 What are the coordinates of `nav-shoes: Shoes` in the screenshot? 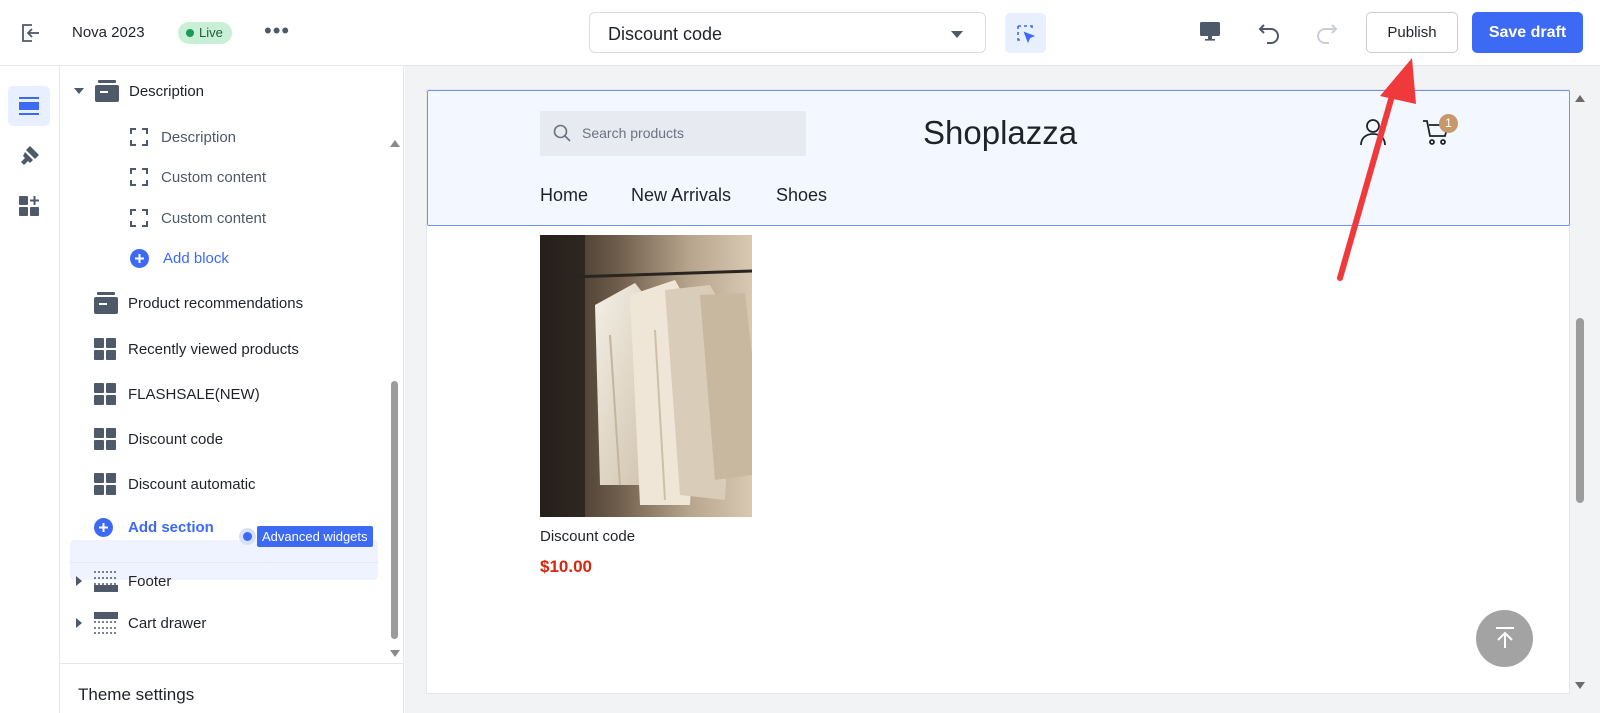 It's located at (801, 195).